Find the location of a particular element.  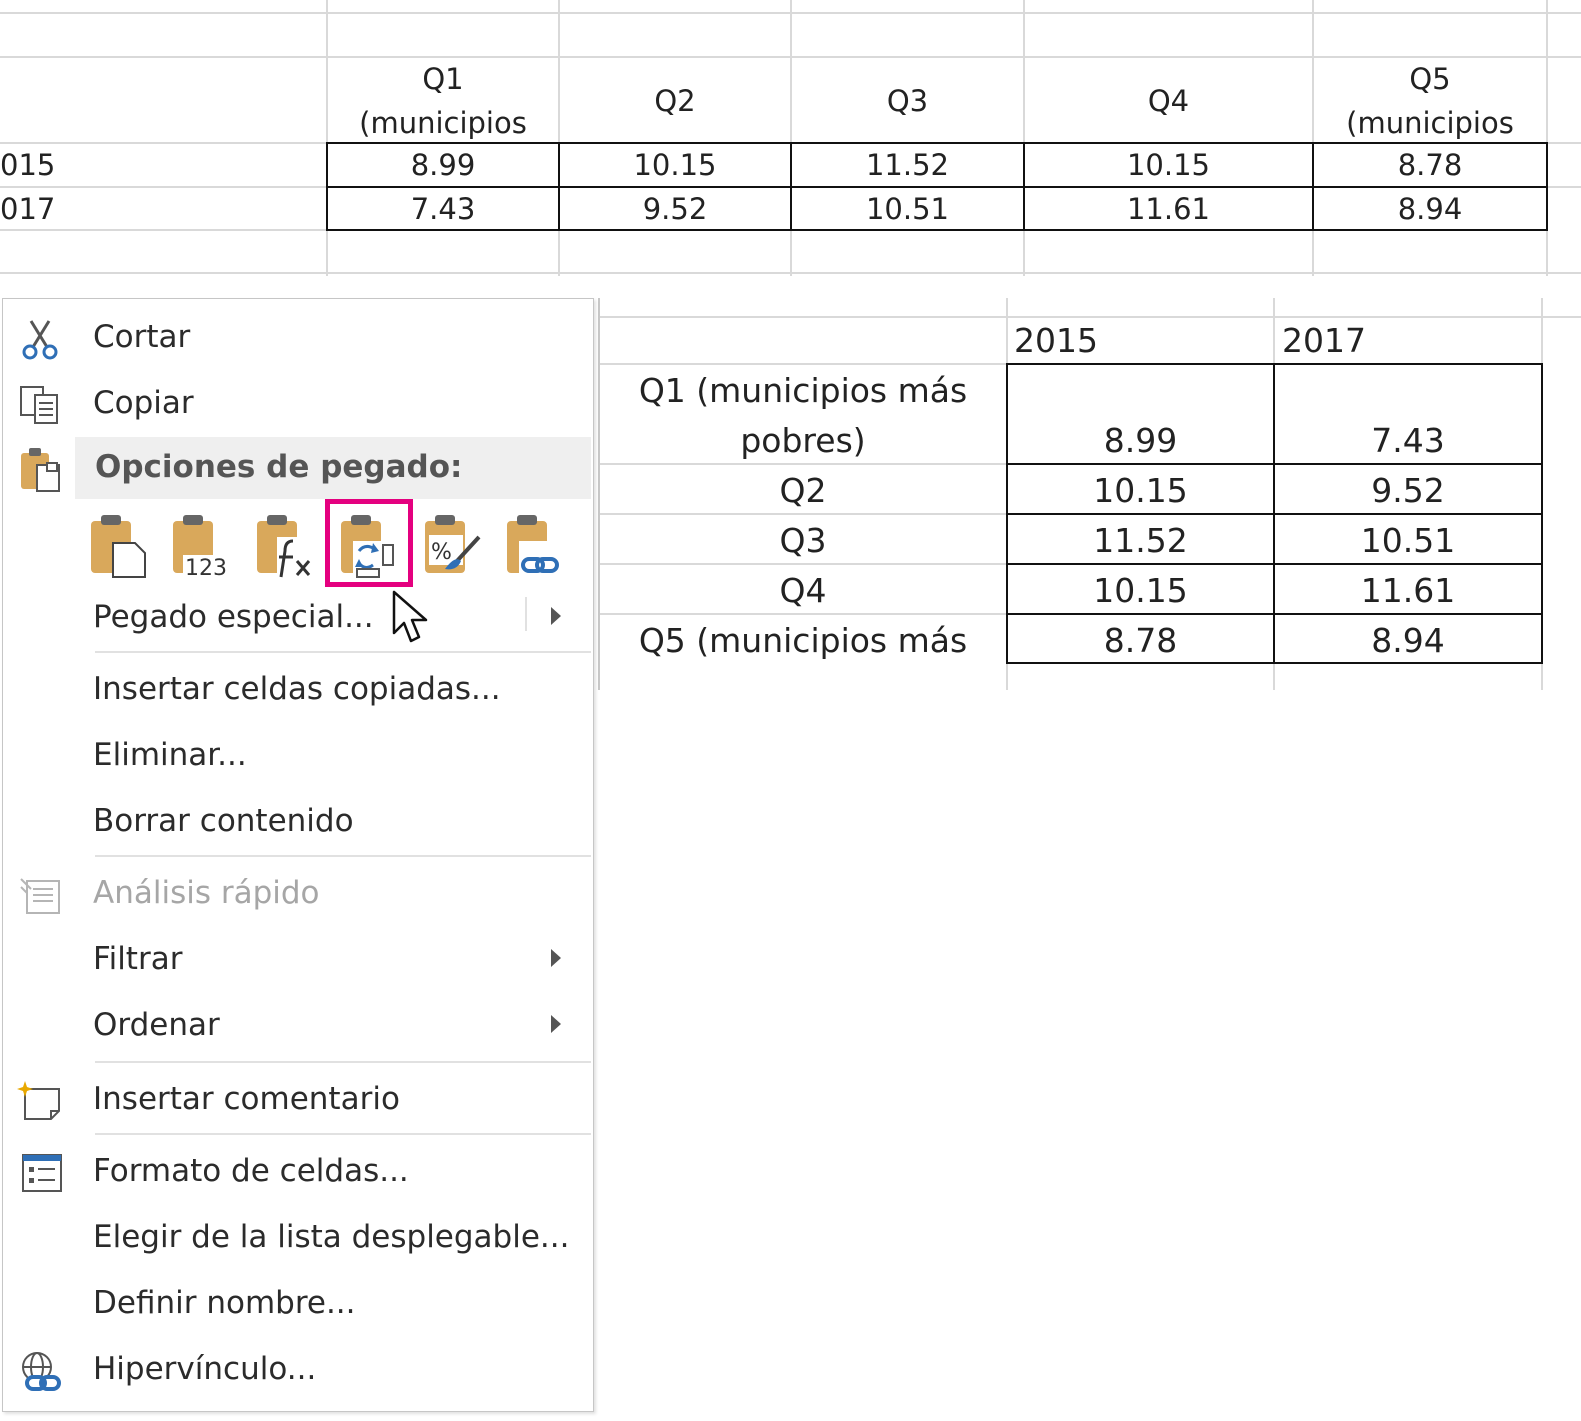

header-cell: Q2 is located at coordinates (675, 101).